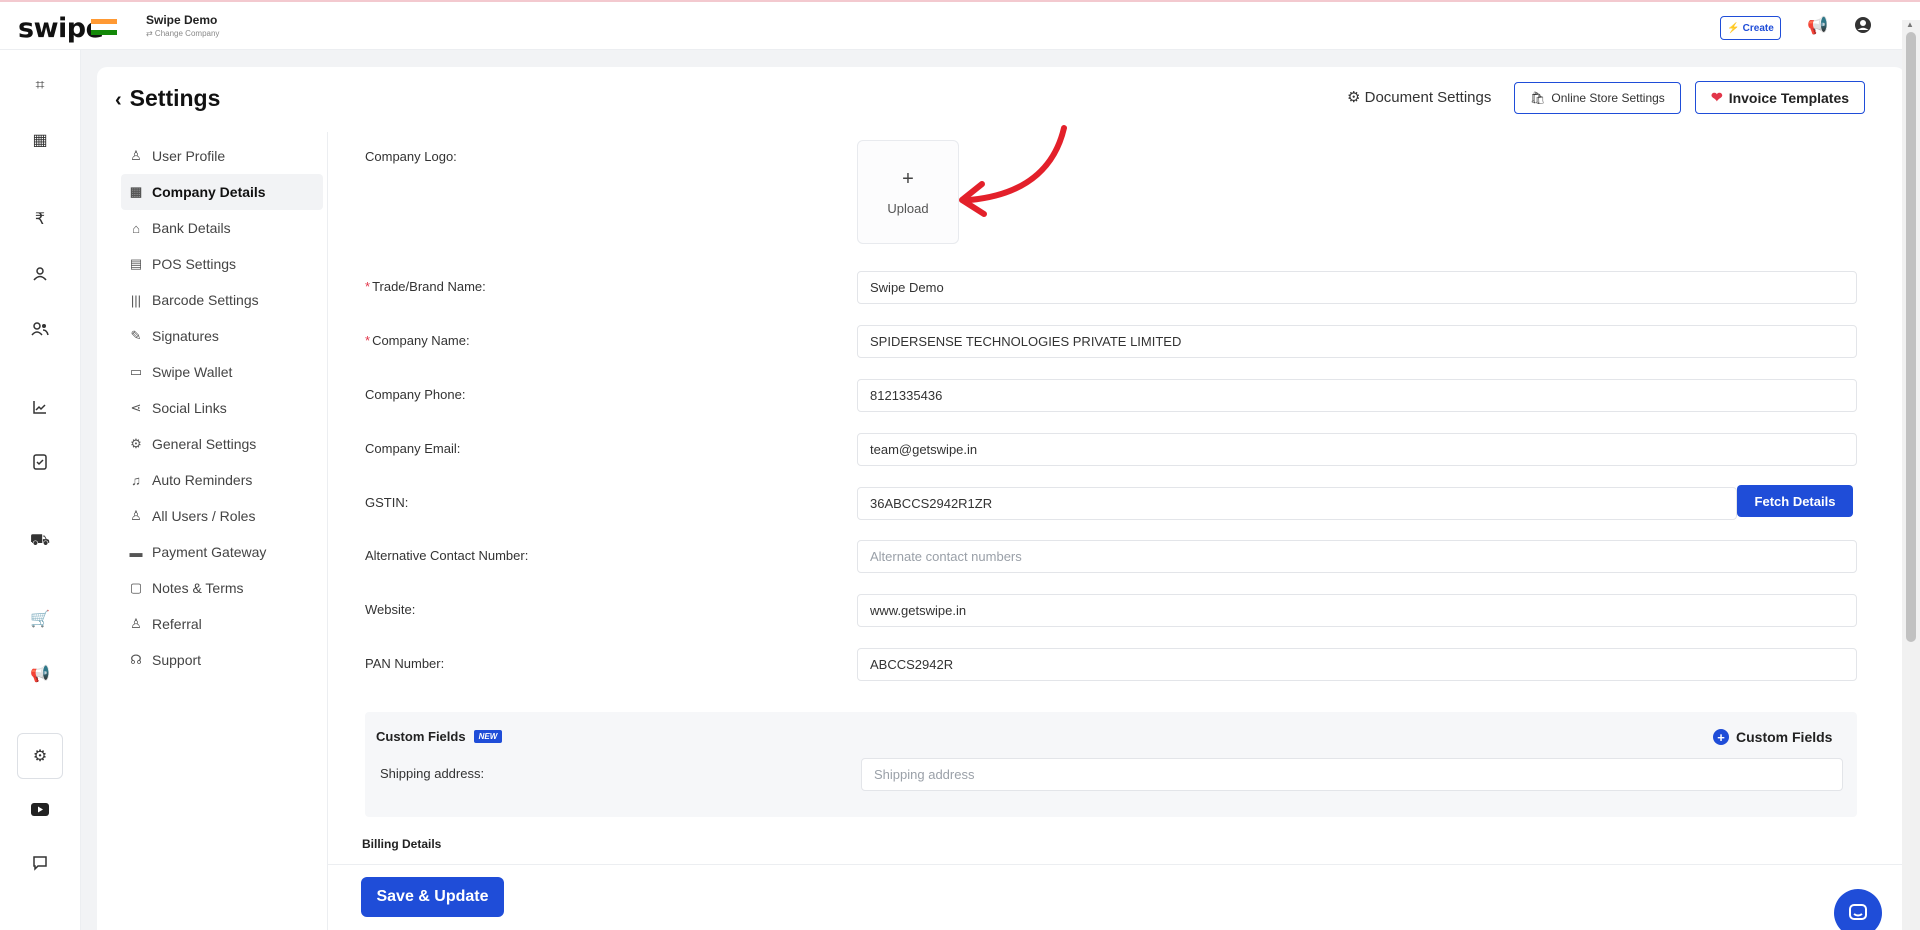 This screenshot has width=1920, height=930. Describe the element at coordinates (1013, 171) in the screenshot. I see `annotation-arrow-icon` at that location.